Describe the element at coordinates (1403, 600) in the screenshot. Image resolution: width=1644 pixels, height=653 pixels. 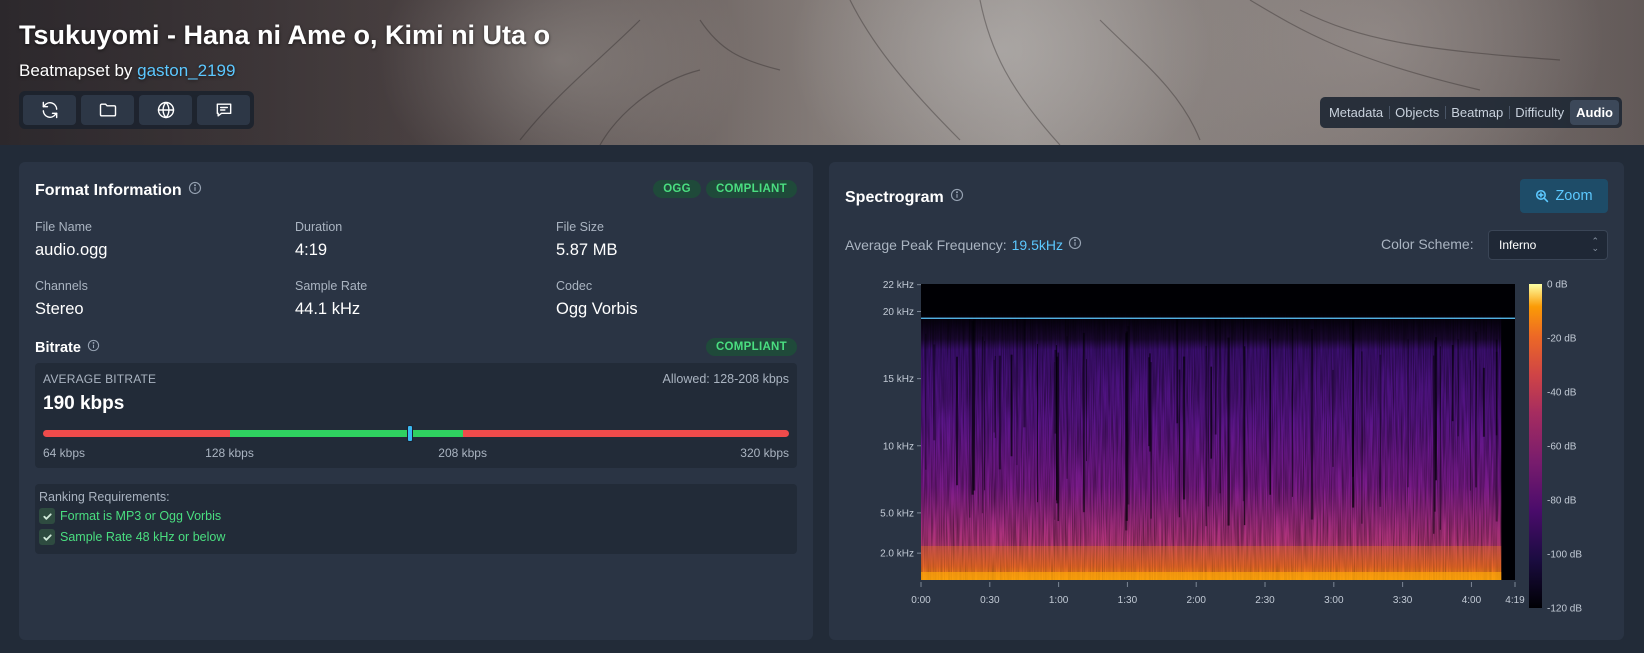
I see `x-tick-label: 3:30` at that location.